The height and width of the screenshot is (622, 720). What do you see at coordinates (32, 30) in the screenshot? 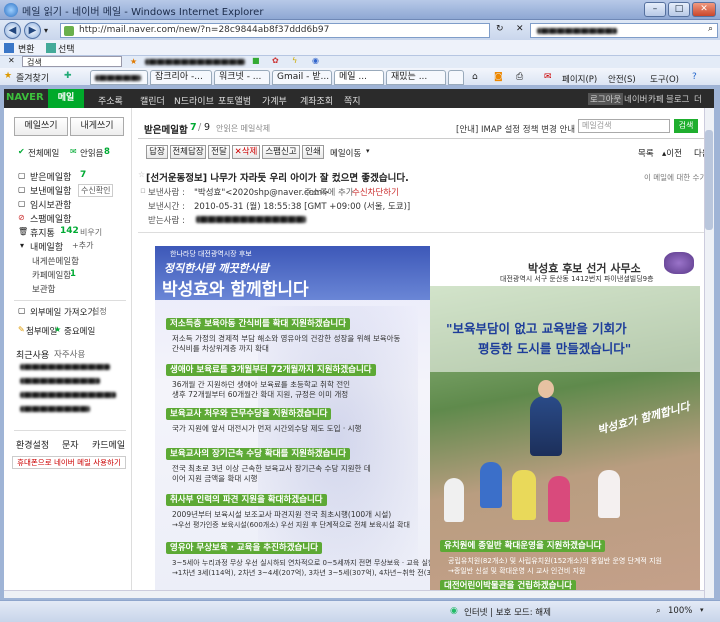
I see `forward-icon: ▶` at bounding box center [32, 30].